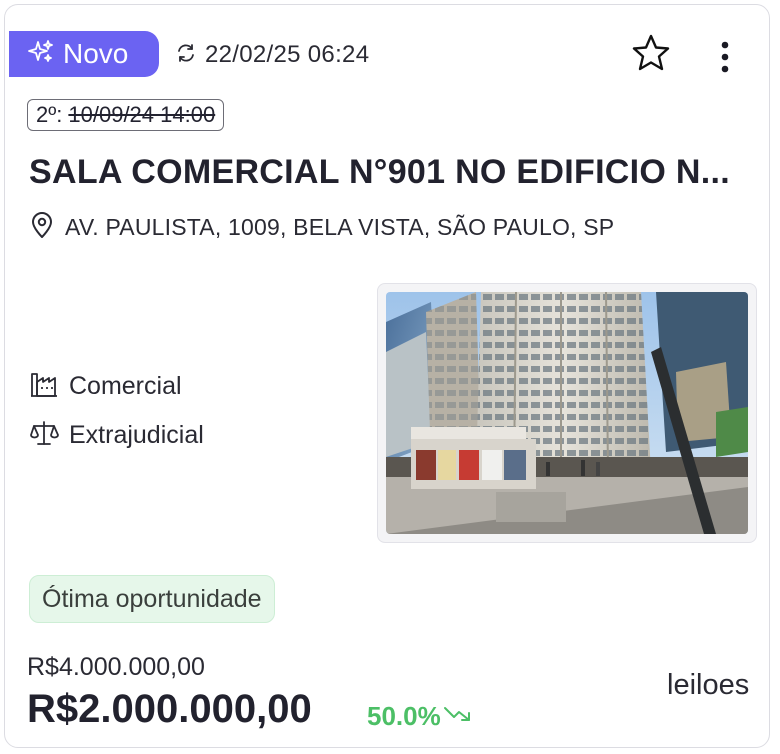  I want to click on scale-icon, so click(44, 435).